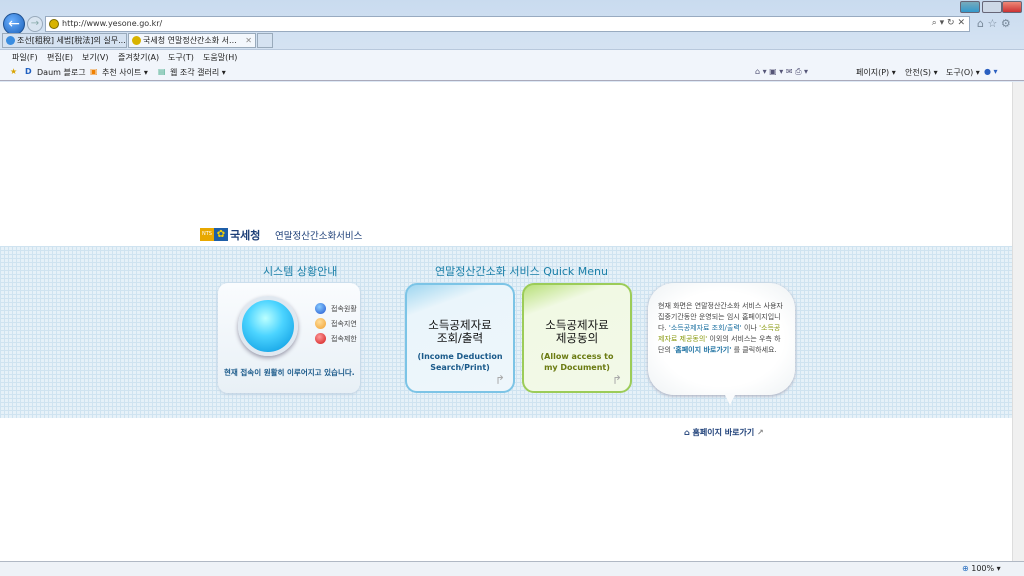 The image size is (1024, 576). I want to click on fav-suggested-sites: 추천 사이트 ▾, so click(125, 72).